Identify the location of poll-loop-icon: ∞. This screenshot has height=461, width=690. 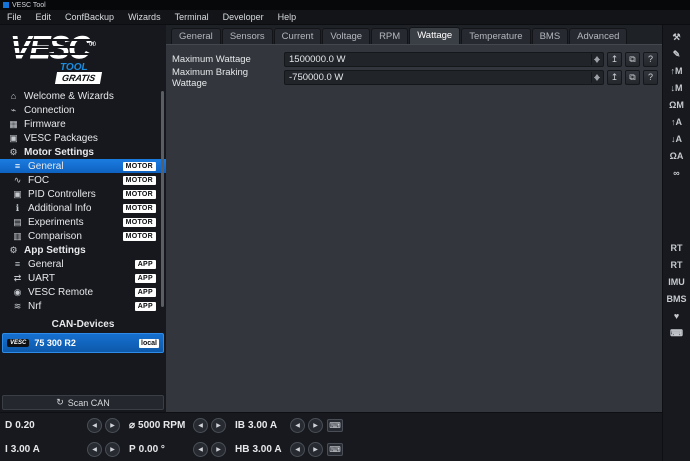
(676, 173).